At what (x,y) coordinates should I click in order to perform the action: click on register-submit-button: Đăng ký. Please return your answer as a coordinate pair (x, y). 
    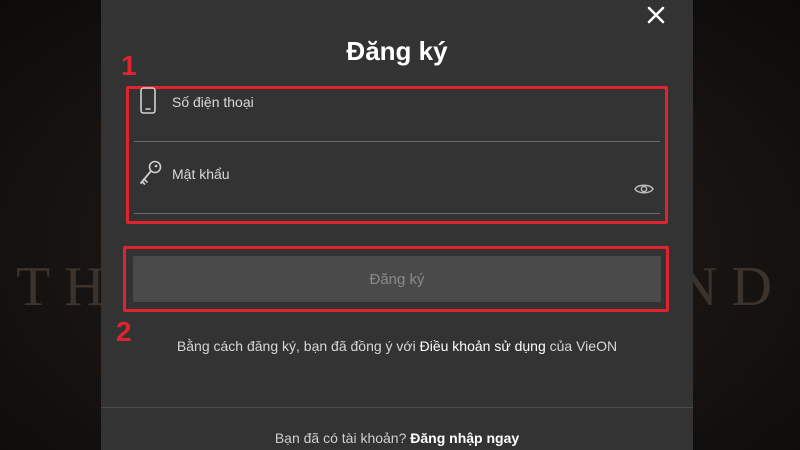
    Looking at the image, I should click on (397, 279).